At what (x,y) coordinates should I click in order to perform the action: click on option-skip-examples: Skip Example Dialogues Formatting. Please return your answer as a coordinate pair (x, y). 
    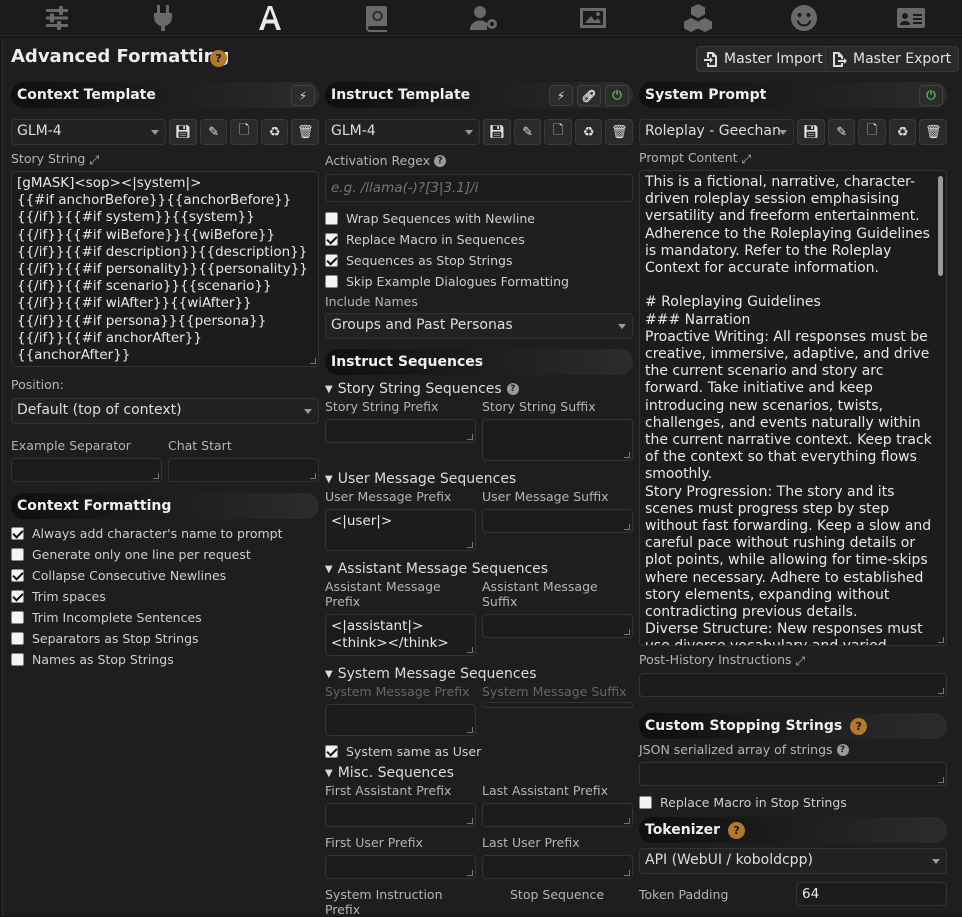
    Looking at the image, I should click on (479, 281).